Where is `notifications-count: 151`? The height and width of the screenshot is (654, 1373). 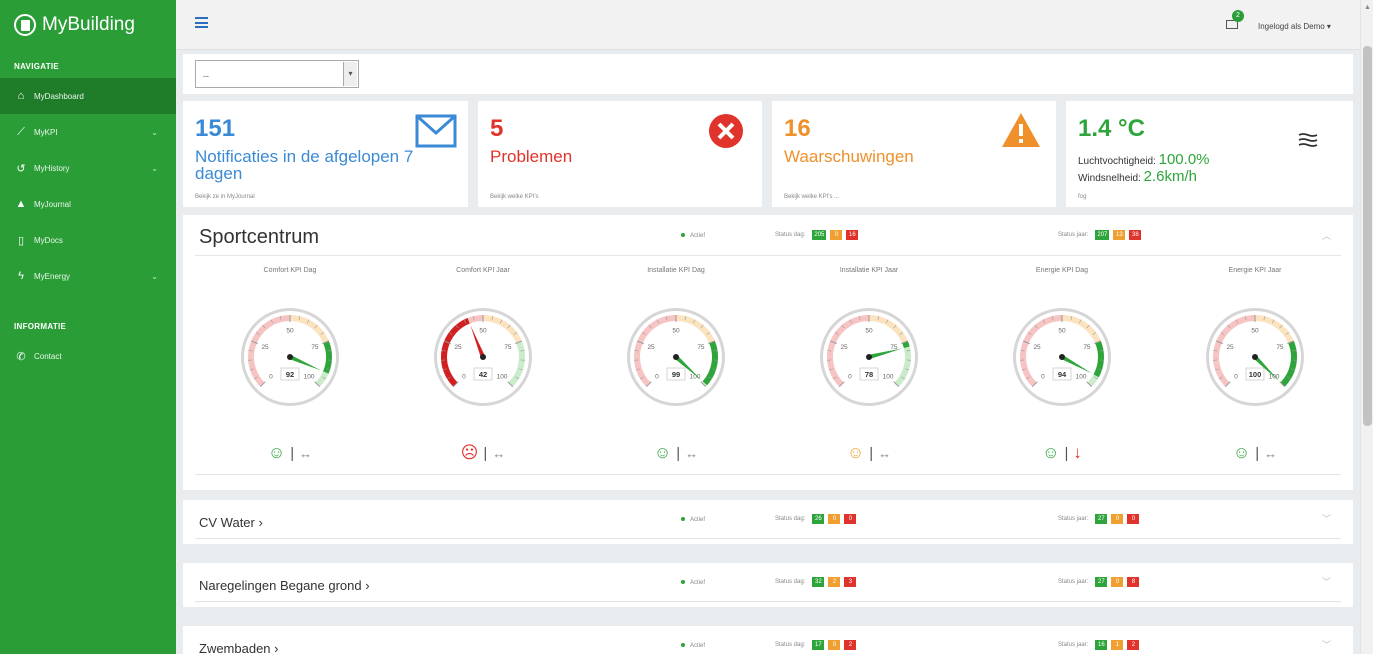
notifications-count: 151 is located at coordinates (215, 128).